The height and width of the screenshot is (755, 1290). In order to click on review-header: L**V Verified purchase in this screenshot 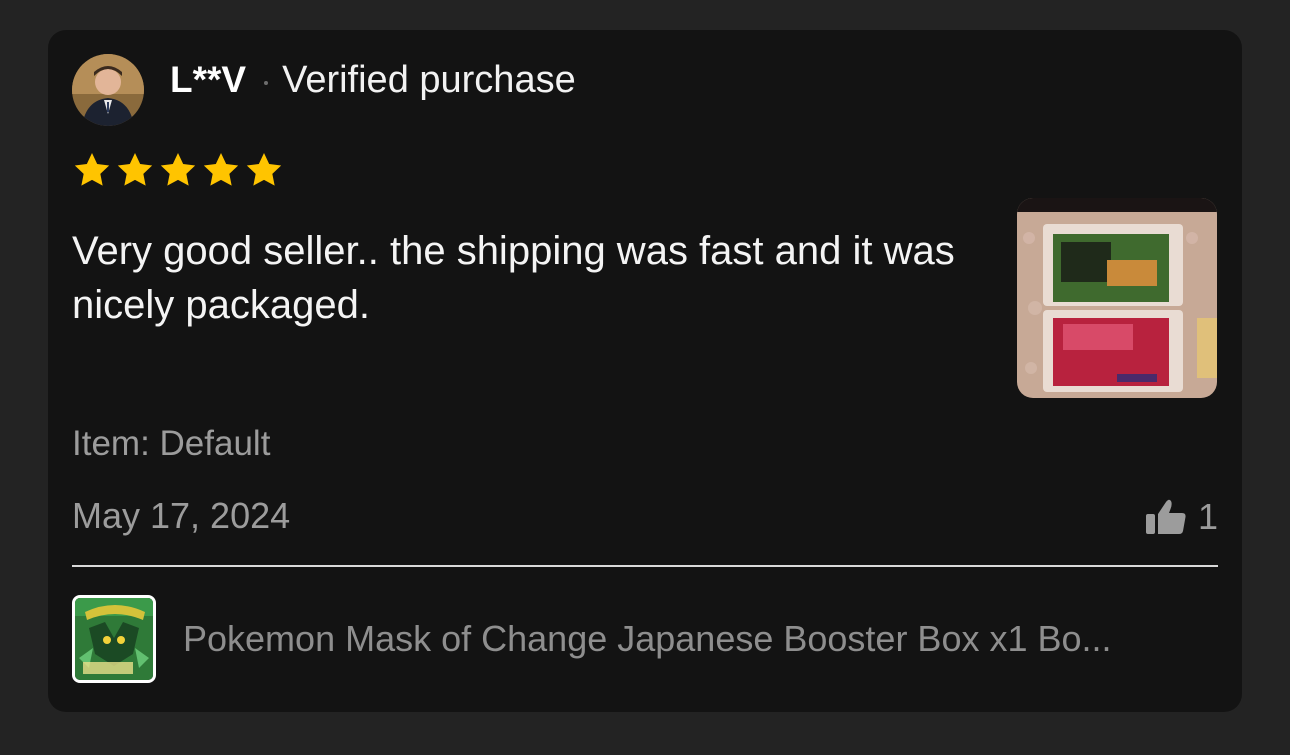, I will do `click(373, 80)`.